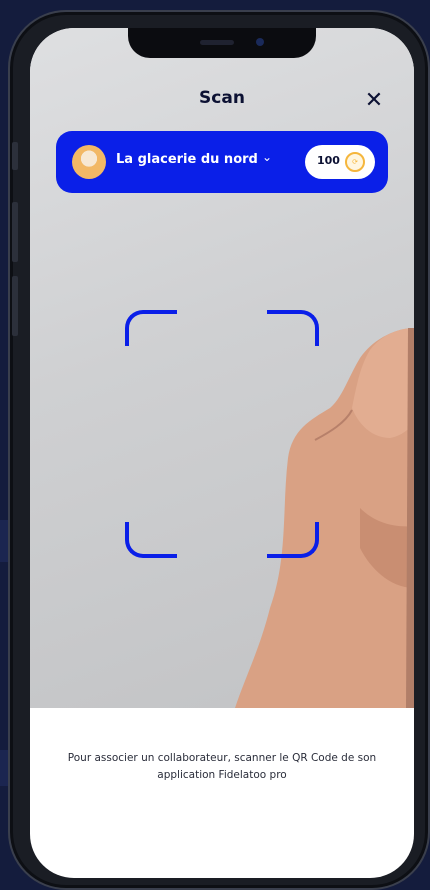 The height and width of the screenshot is (890, 430). Describe the element at coordinates (222, 98) in the screenshot. I see `page-title: Scan` at that location.